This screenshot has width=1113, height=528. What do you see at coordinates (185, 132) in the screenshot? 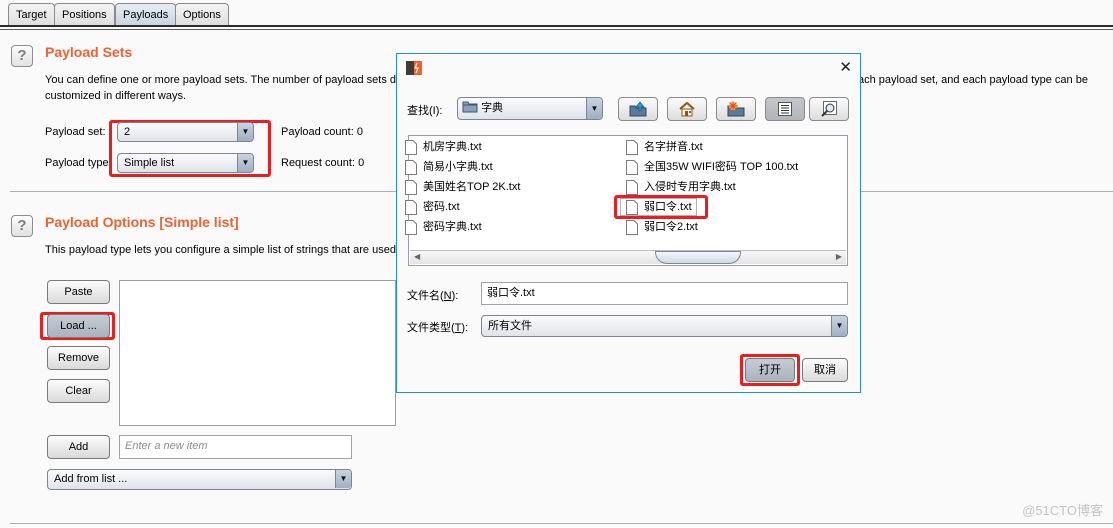
I see `payload-set-select: 2 ▼` at bounding box center [185, 132].